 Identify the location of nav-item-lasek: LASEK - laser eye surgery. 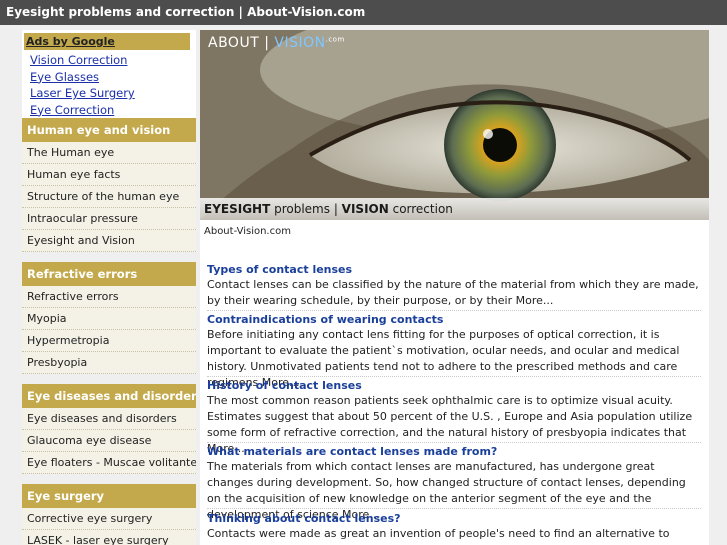
(109, 537).